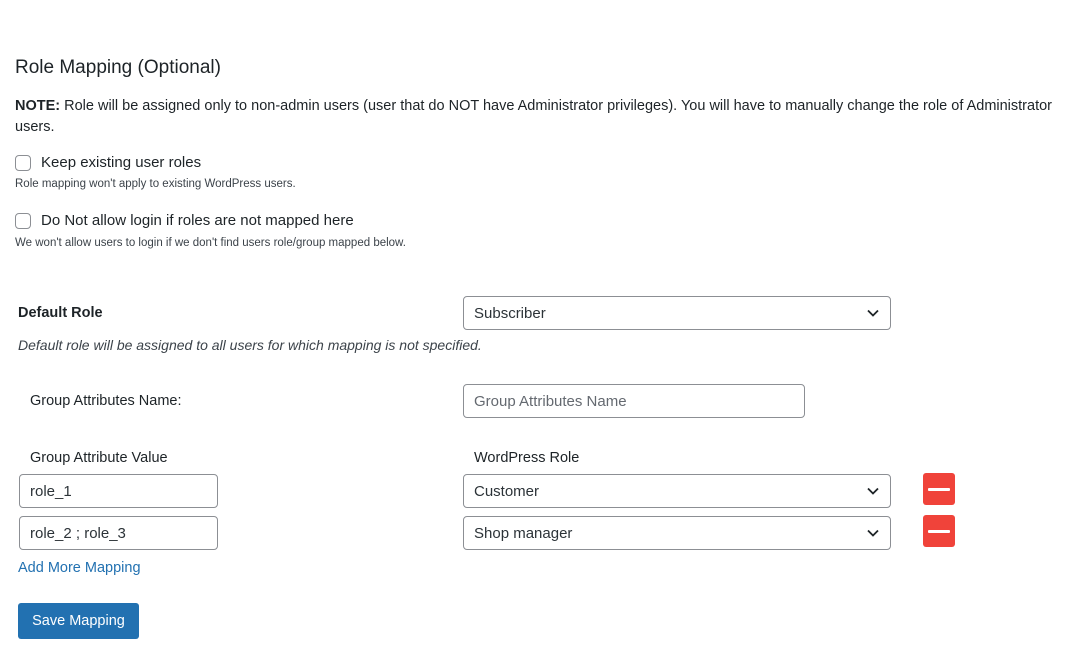 This screenshot has height=652, width=1072. Describe the element at coordinates (677, 491) in the screenshot. I see `mapping-role-select-1: Customer` at that location.